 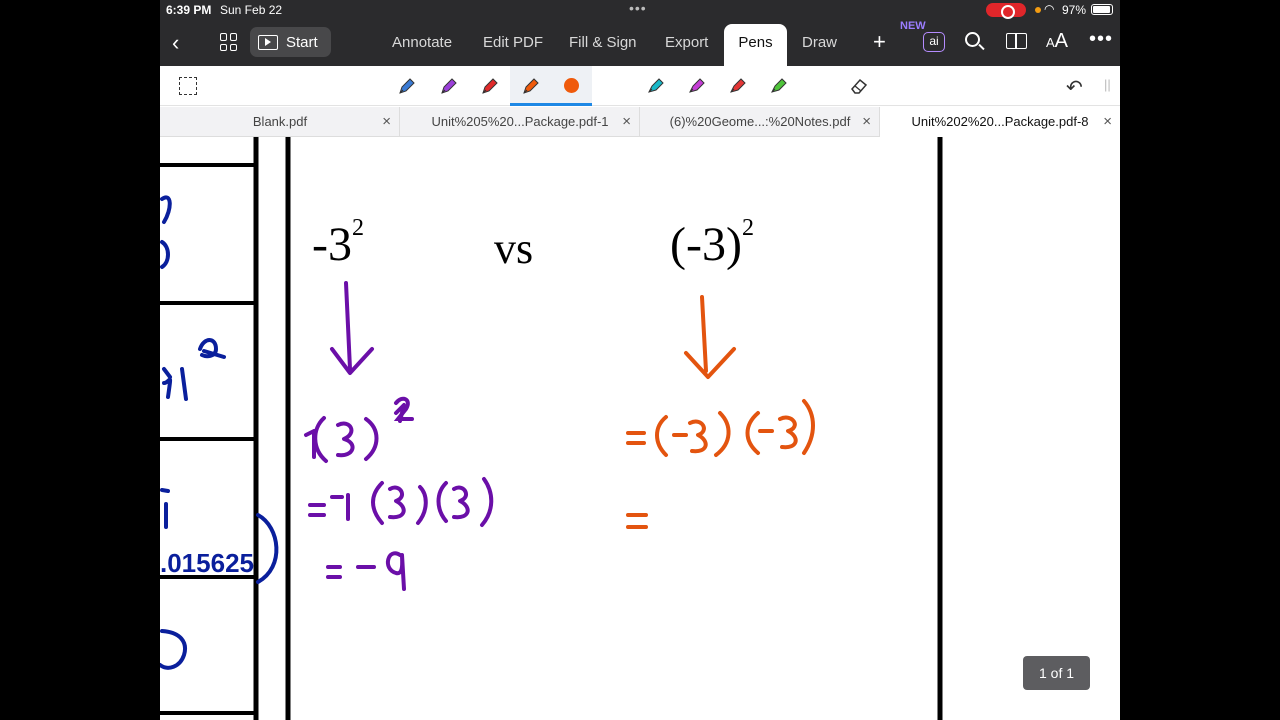 I want to click on doc-tab: Blank.pdf ×, so click(x=280, y=122).